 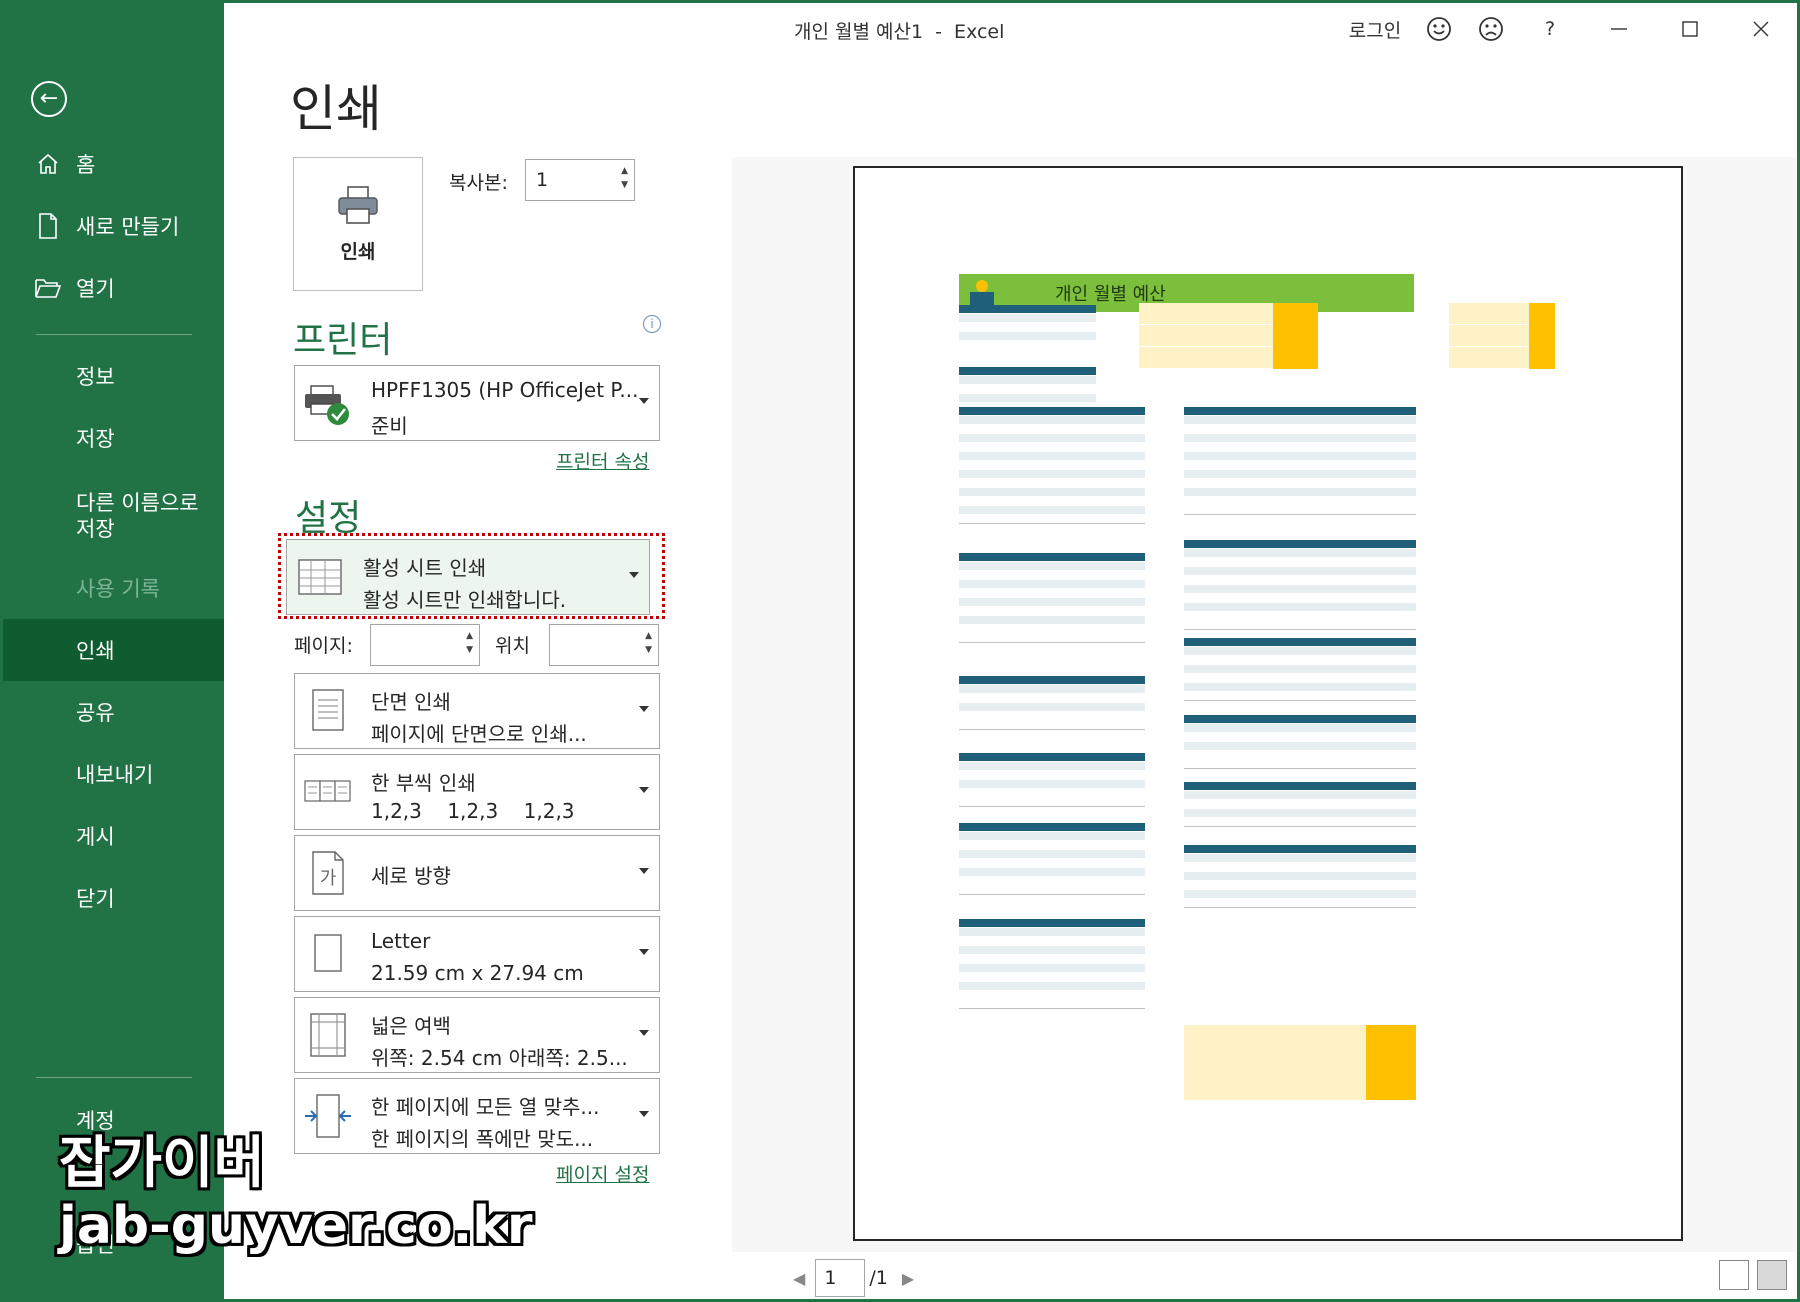 What do you see at coordinates (602, 460) in the screenshot?
I see `printer-properties-link: 프린터 속성` at bounding box center [602, 460].